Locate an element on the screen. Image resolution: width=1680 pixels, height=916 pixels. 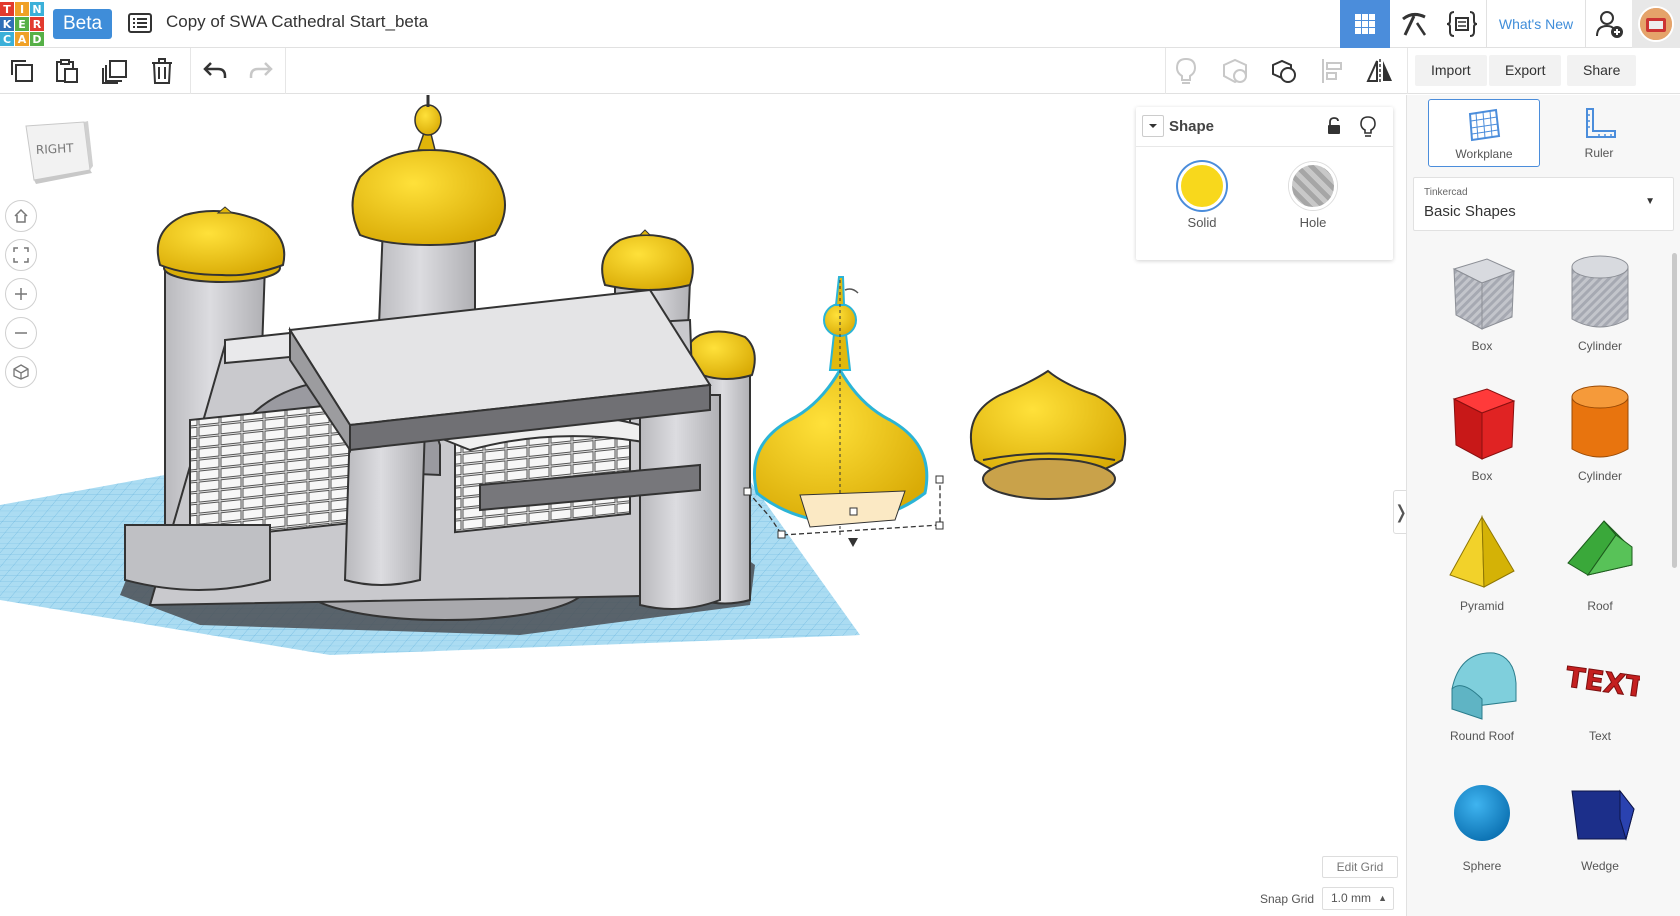
import-button: Import is located at coordinates (1451, 70).